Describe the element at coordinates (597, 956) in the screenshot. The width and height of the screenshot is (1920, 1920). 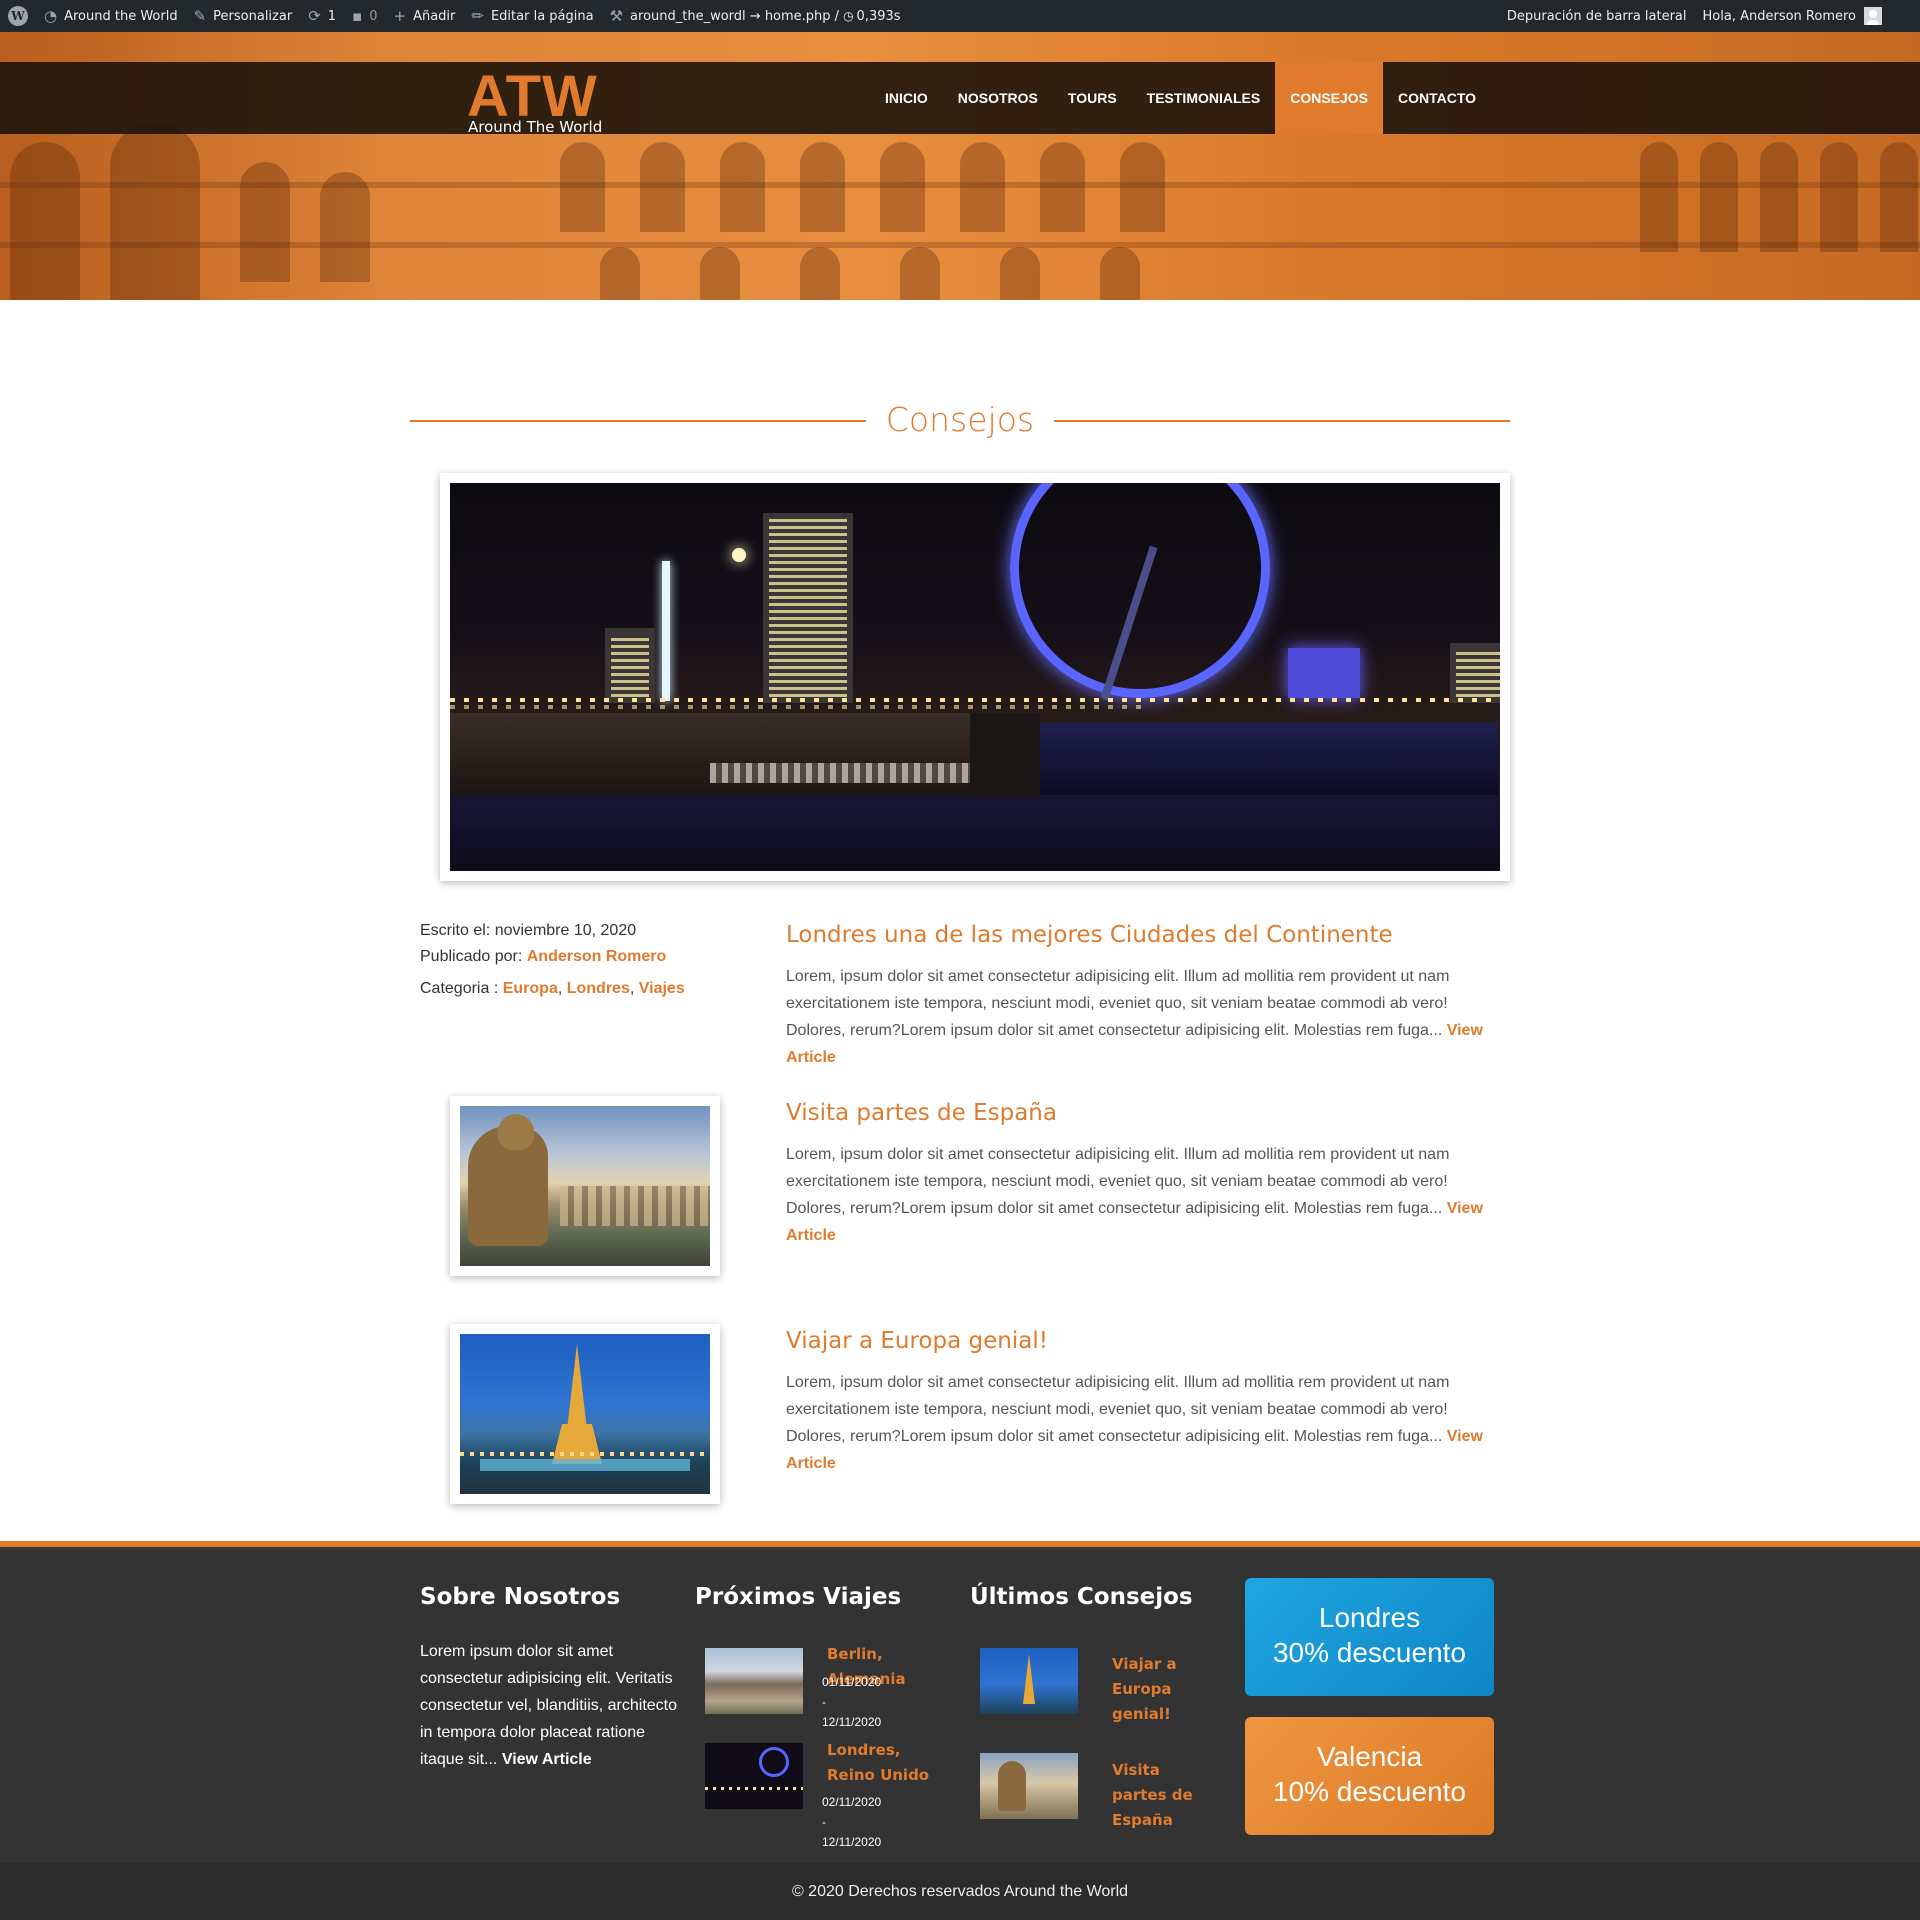
I see `author-link: Anderson Romero` at that location.